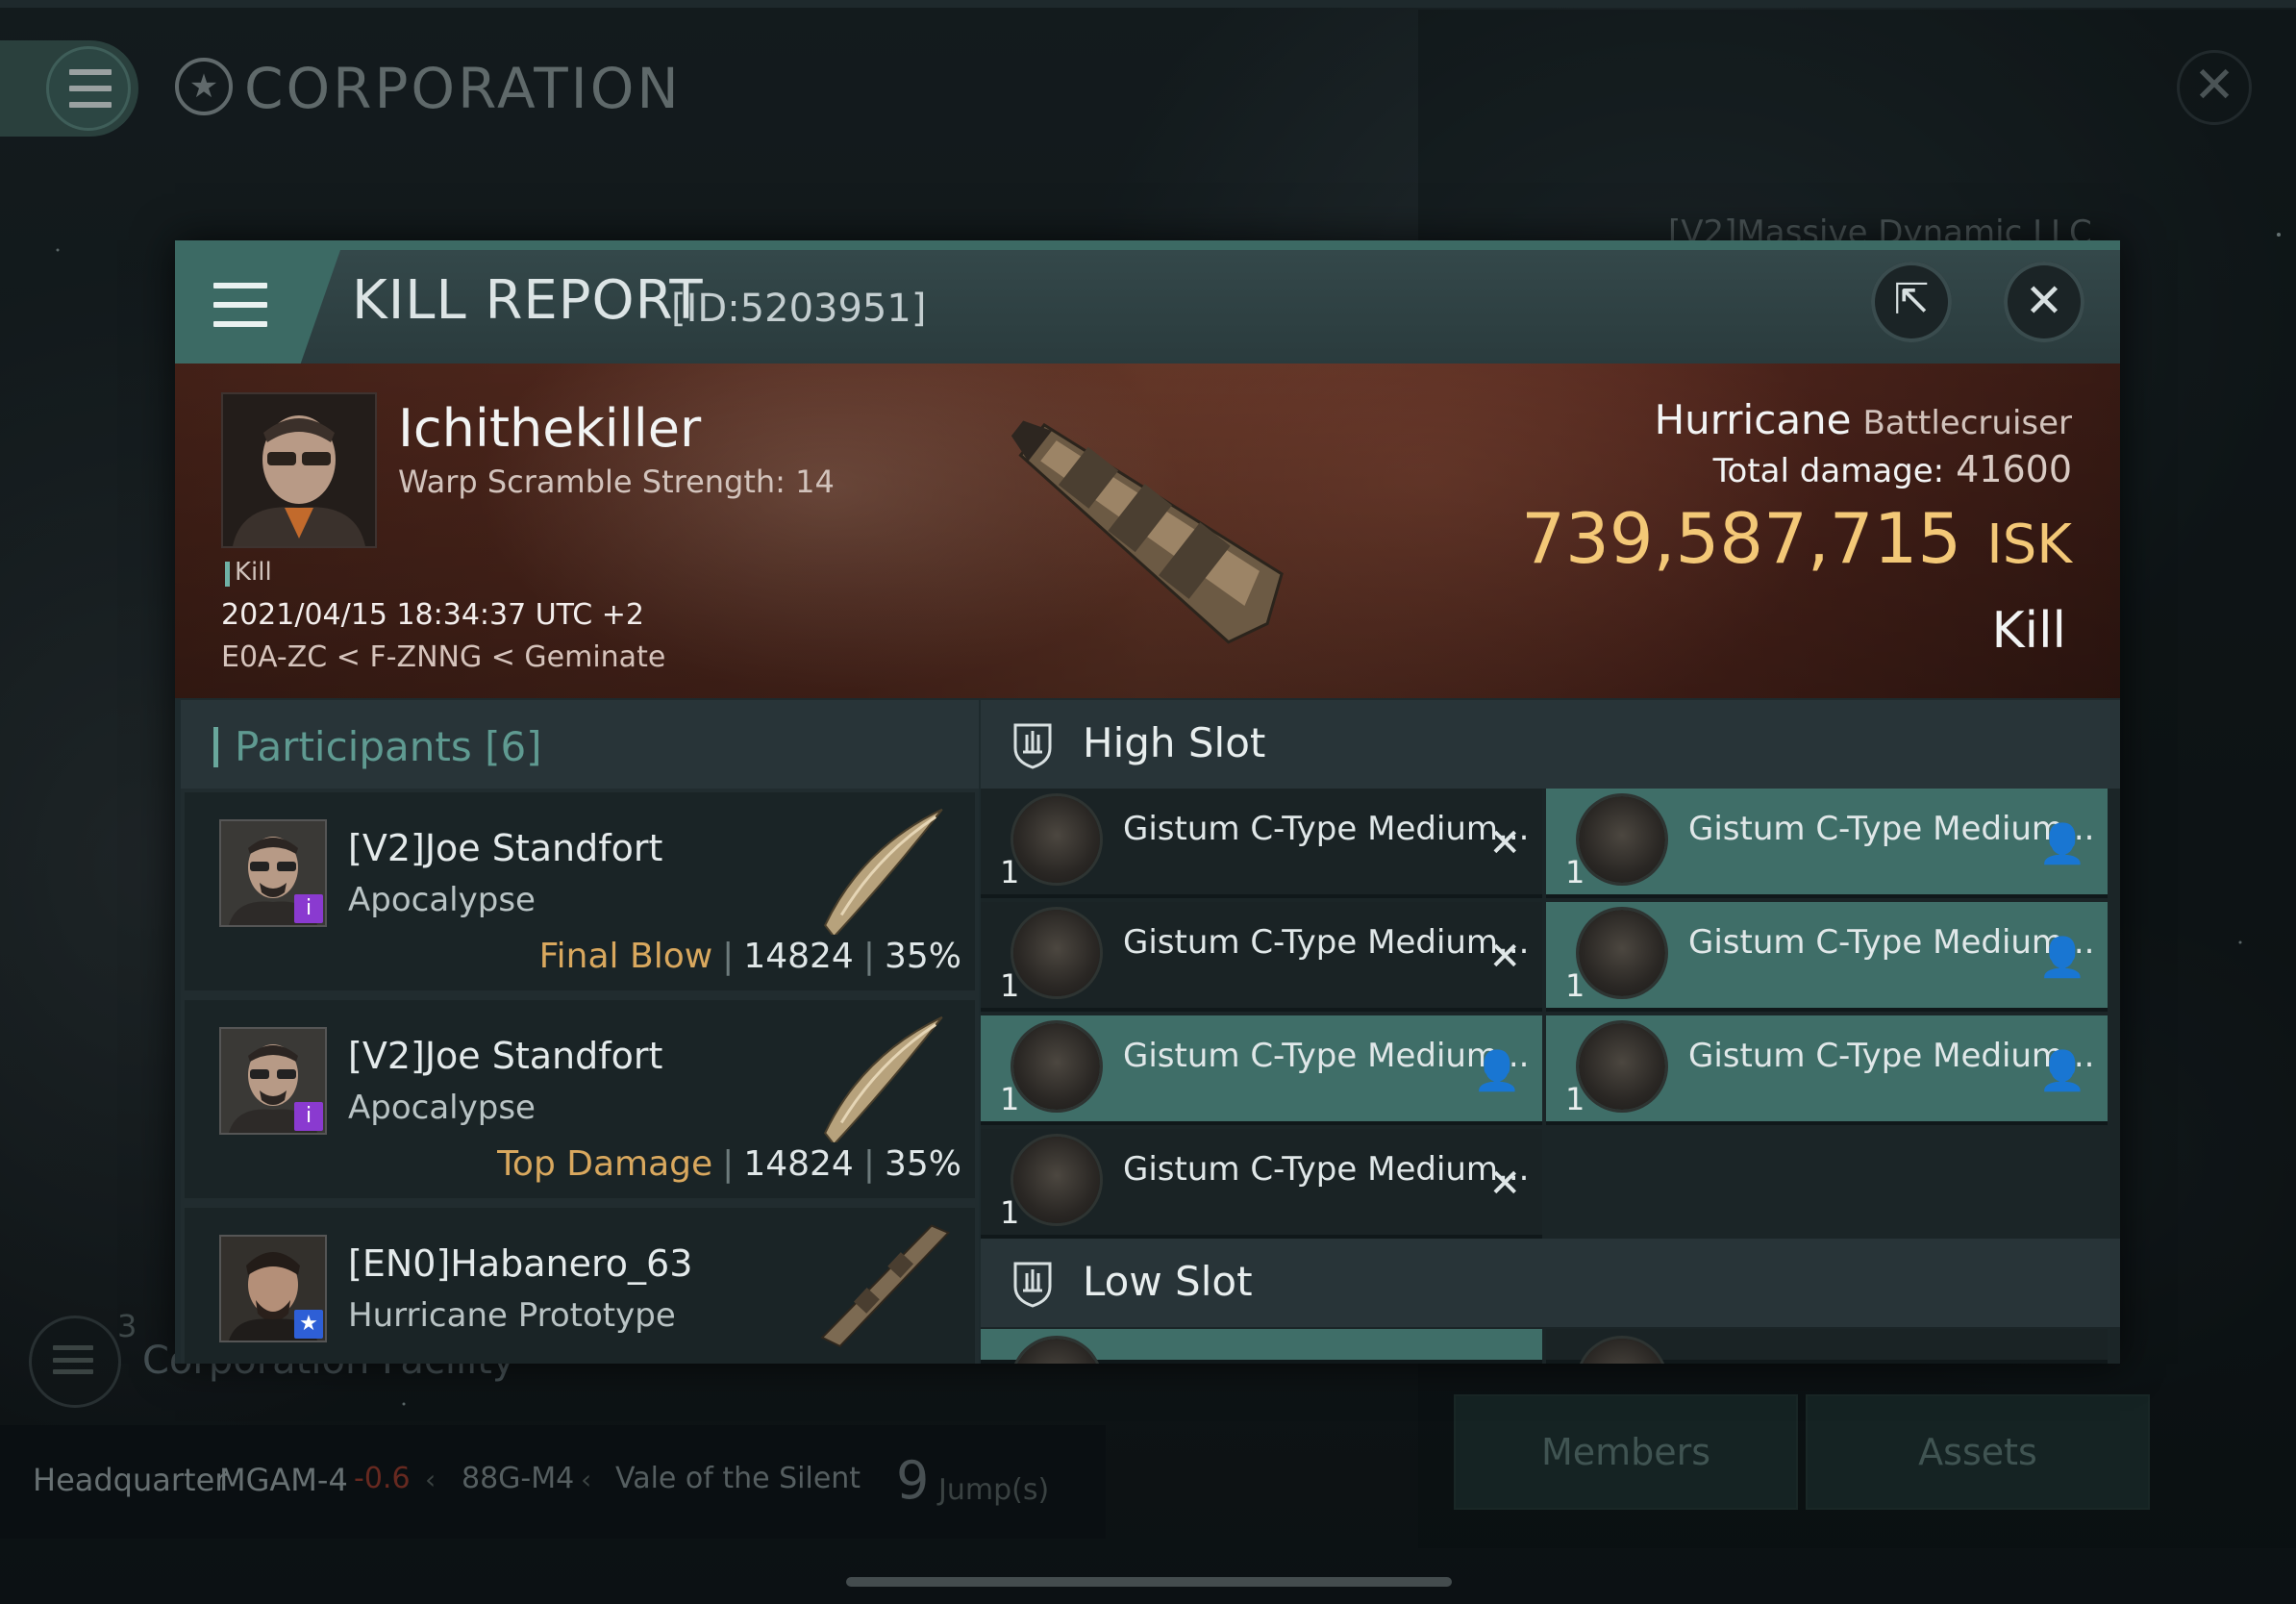 The width and height of the screenshot is (2296, 1604). What do you see at coordinates (729, 1164) in the screenshot?
I see `participant-stats: Top Damage | 14824 | 35%` at bounding box center [729, 1164].